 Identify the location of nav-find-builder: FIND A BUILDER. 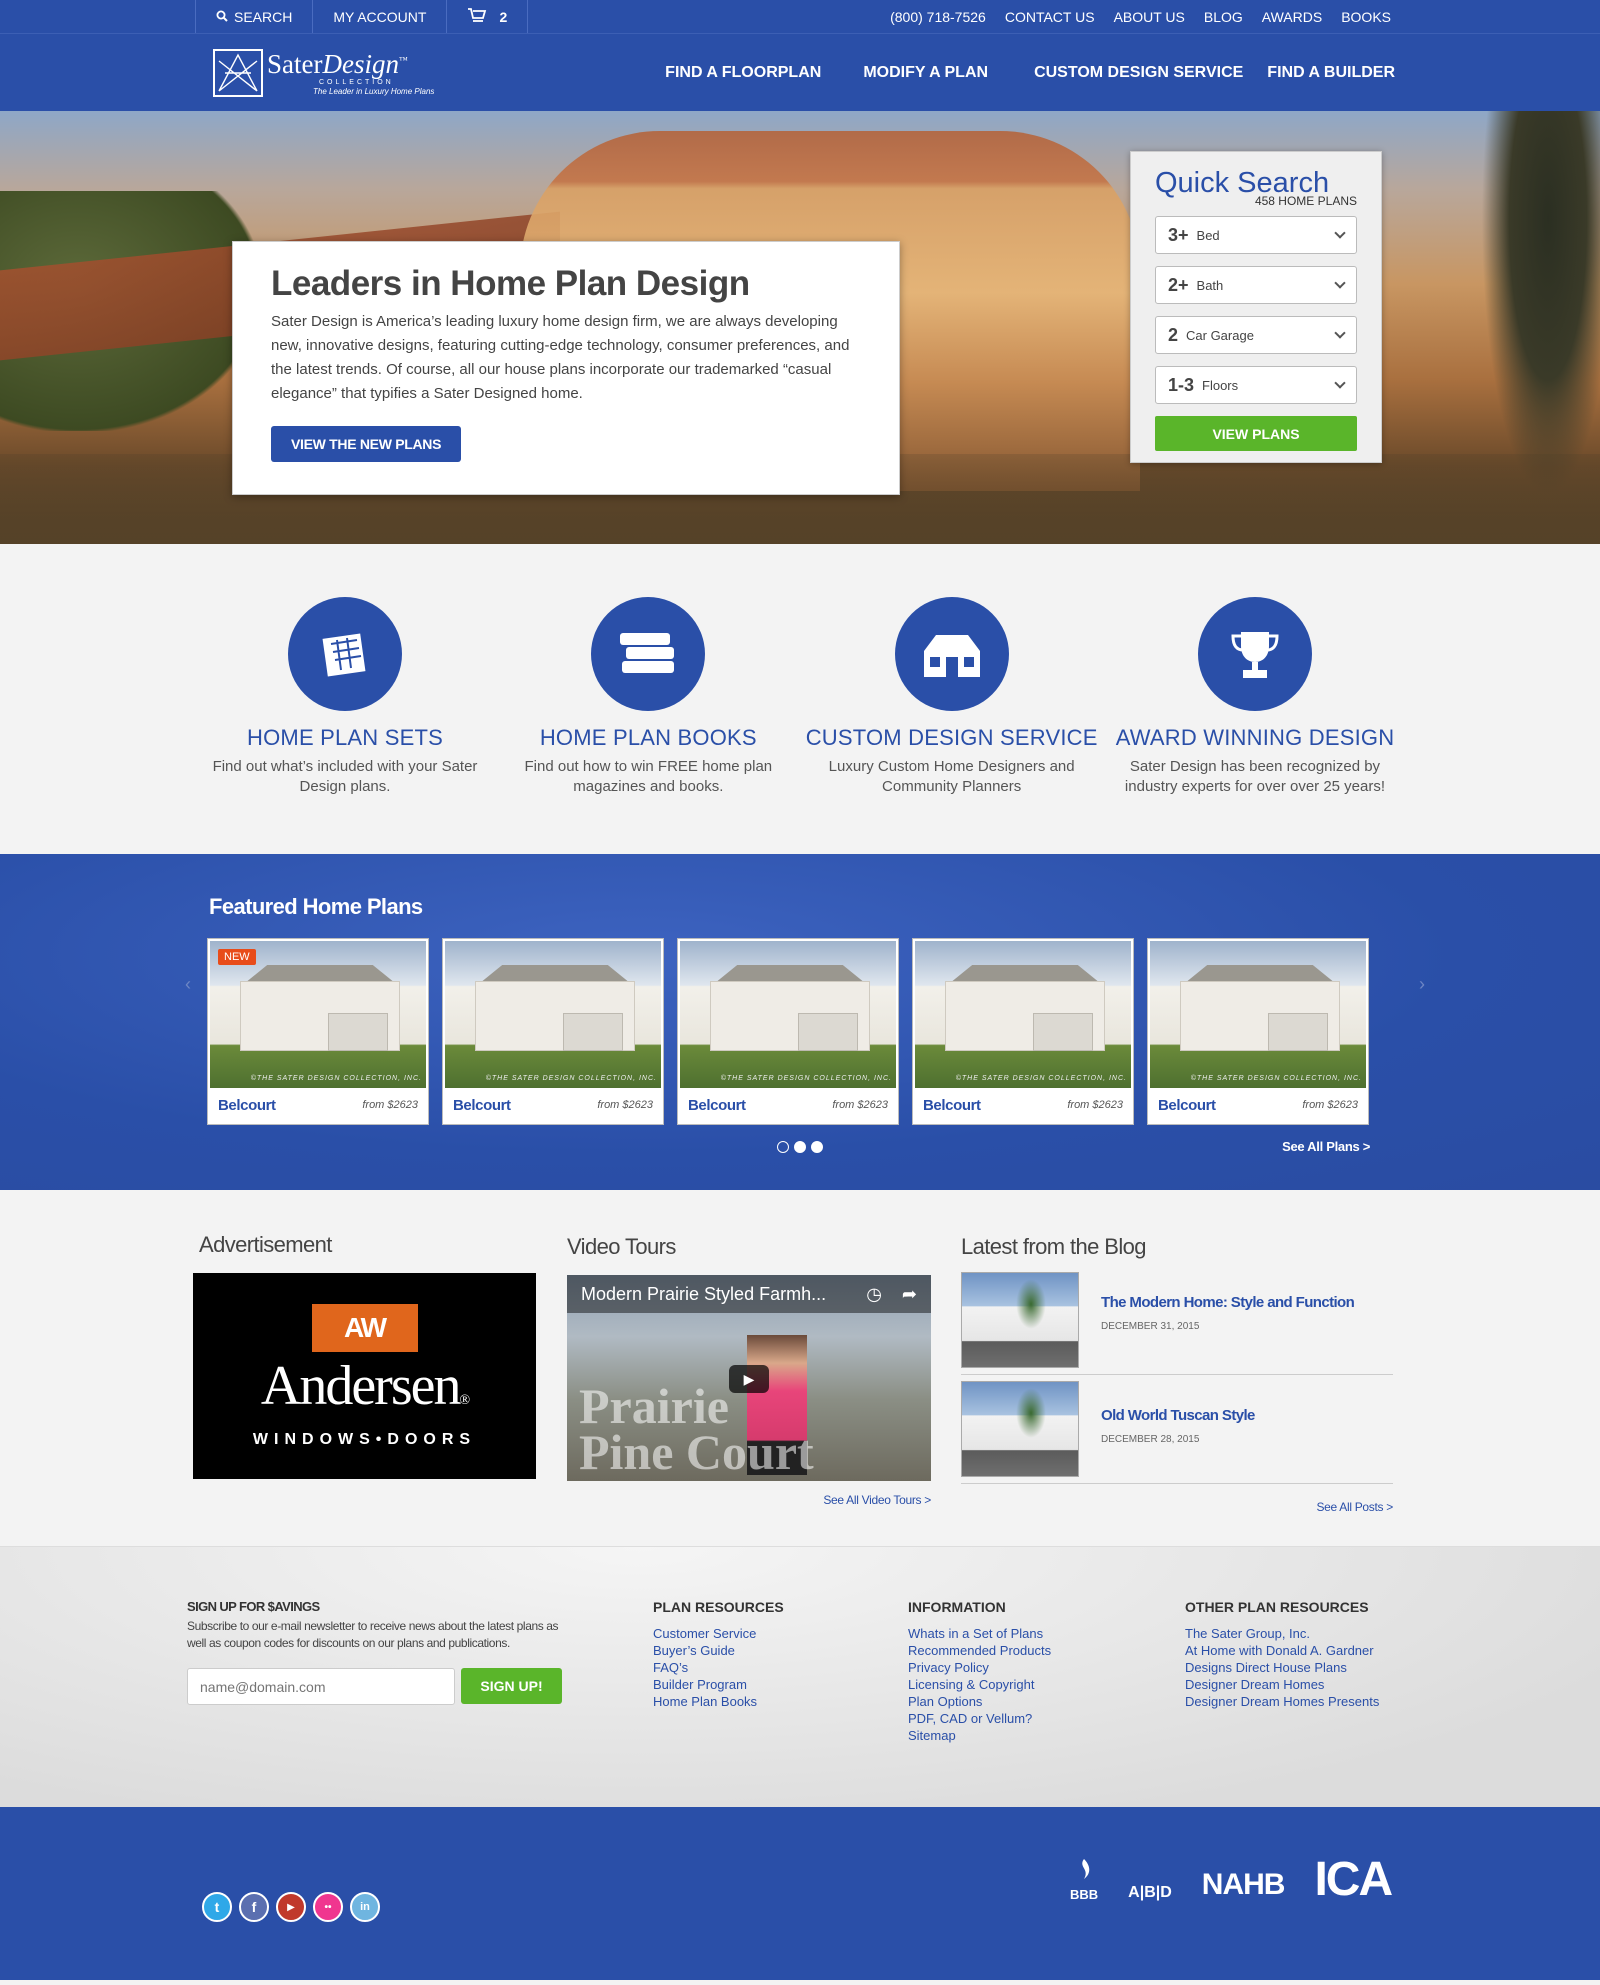
(1334, 73).